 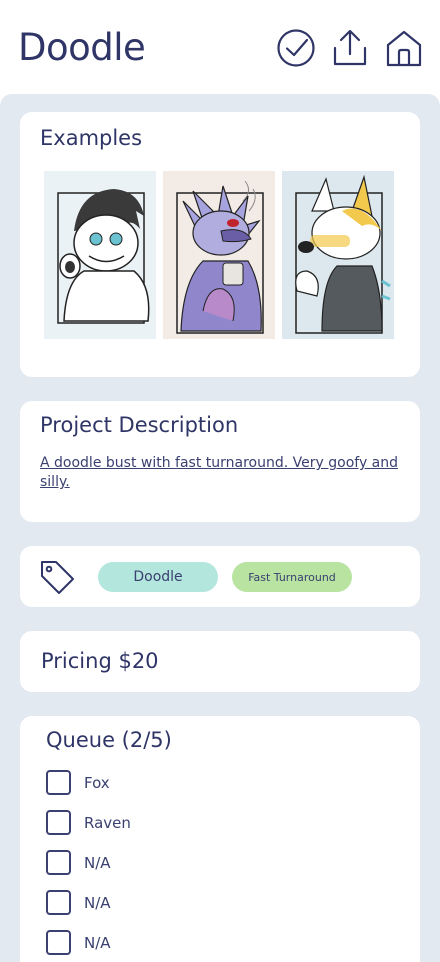 I want to click on tag-fast-turnaround-label: Fast Turnaround, so click(x=292, y=577).